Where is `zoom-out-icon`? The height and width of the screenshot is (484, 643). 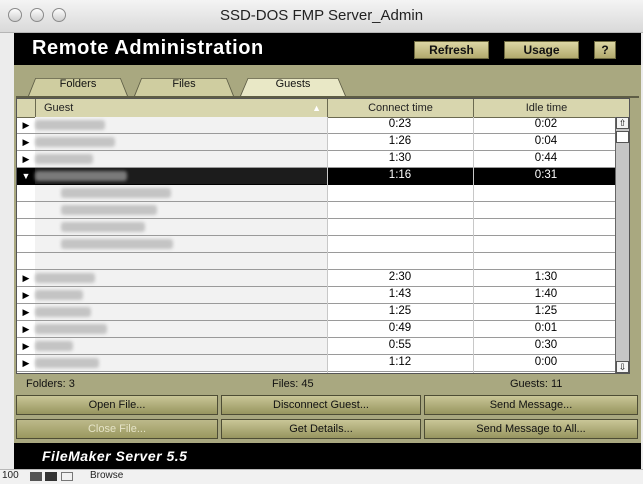
zoom-out-icon is located at coordinates (36, 476).